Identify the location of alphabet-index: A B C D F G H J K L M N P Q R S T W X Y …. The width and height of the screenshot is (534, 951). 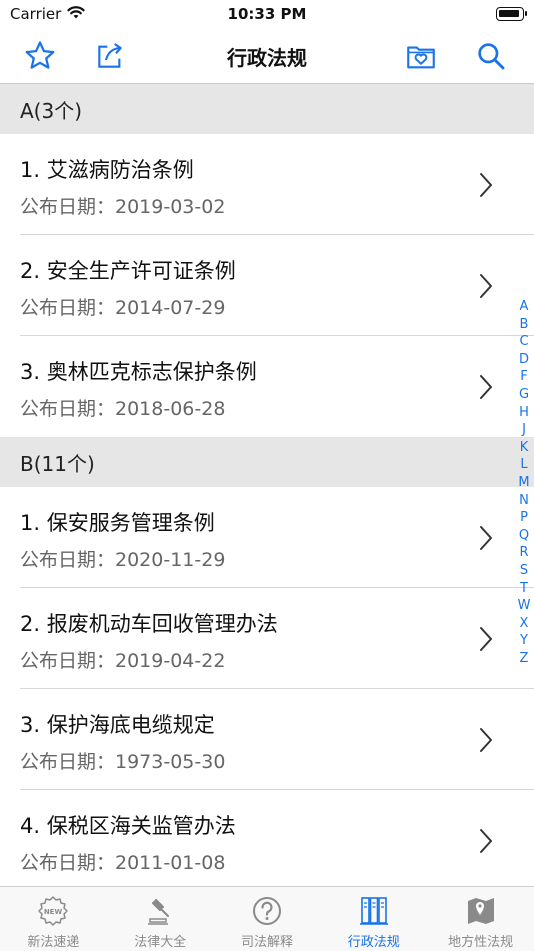
(524, 482).